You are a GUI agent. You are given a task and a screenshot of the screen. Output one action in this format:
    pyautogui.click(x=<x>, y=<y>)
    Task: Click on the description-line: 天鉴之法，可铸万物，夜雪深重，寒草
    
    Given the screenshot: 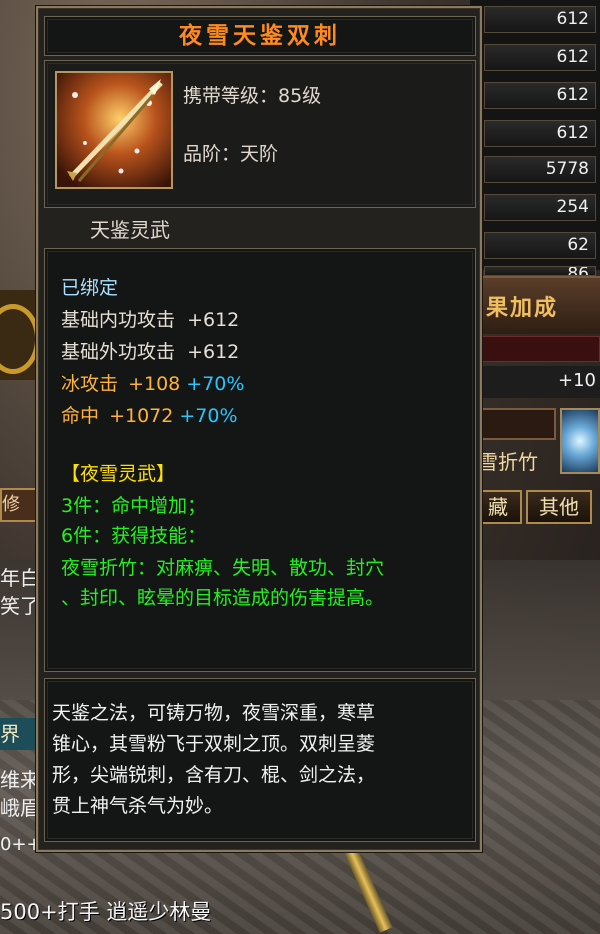 What is the action you would take?
    pyautogui.click(x=214, y=713)
    